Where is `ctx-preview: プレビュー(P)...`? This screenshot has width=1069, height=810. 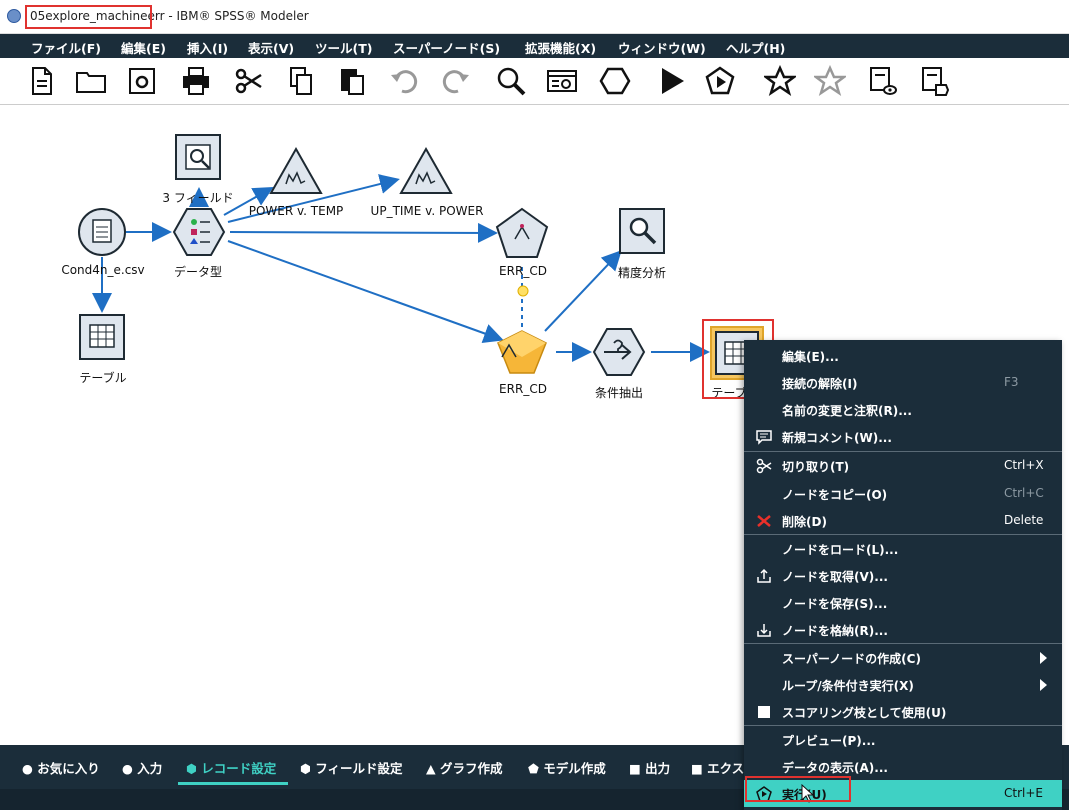 ctx-preview: プレビュー(P)... is located at coordinates (903, 739).